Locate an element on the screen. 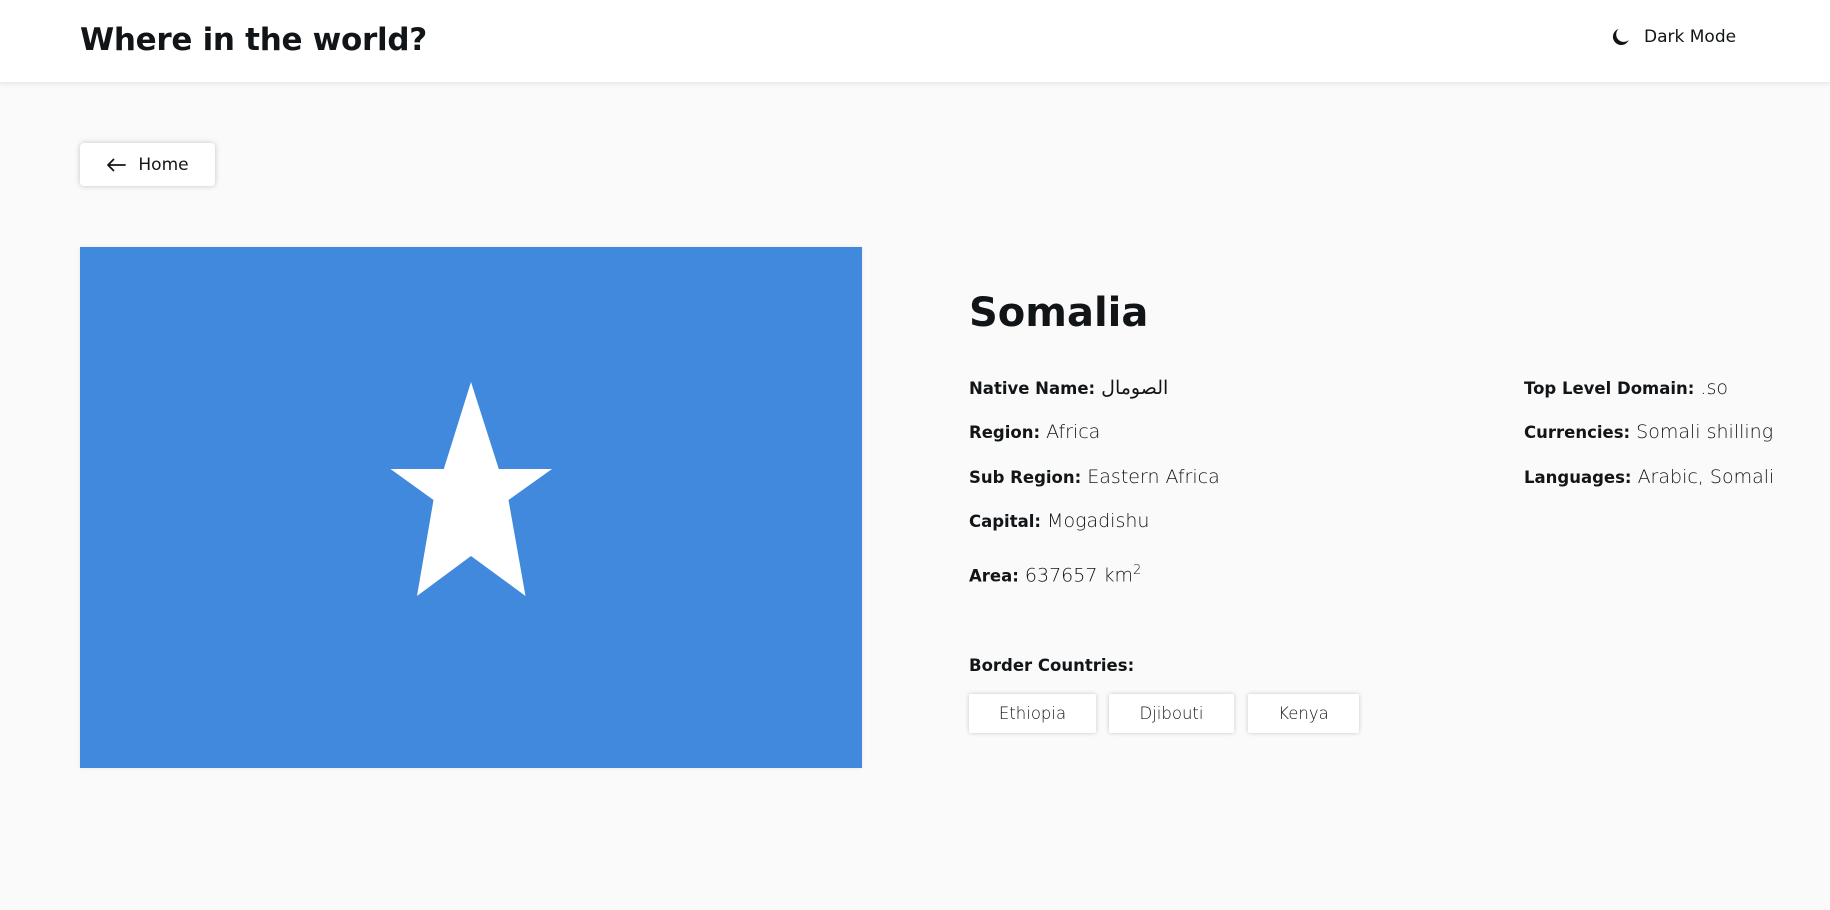 The width and height of the screenshot is (1830, 910). dark-mode-toggle: Dark Mode is located at coordinates (1673, 37).